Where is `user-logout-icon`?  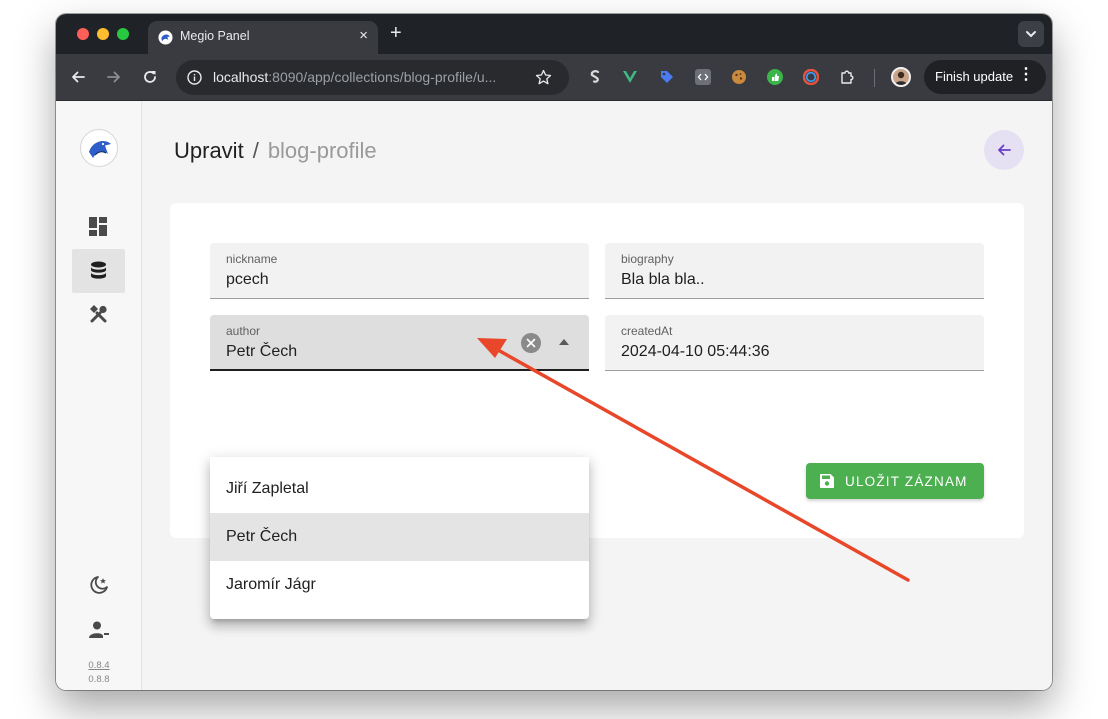 user-logout-icon is located at coordinates (99, 629).